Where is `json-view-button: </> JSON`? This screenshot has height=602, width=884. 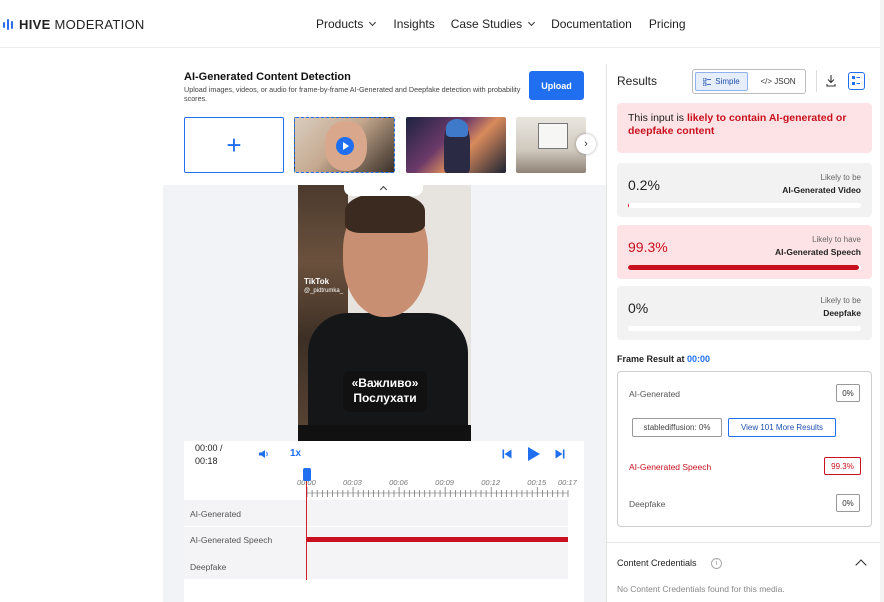 json-view-button: </> JSON is located at coordinates (778, 81).